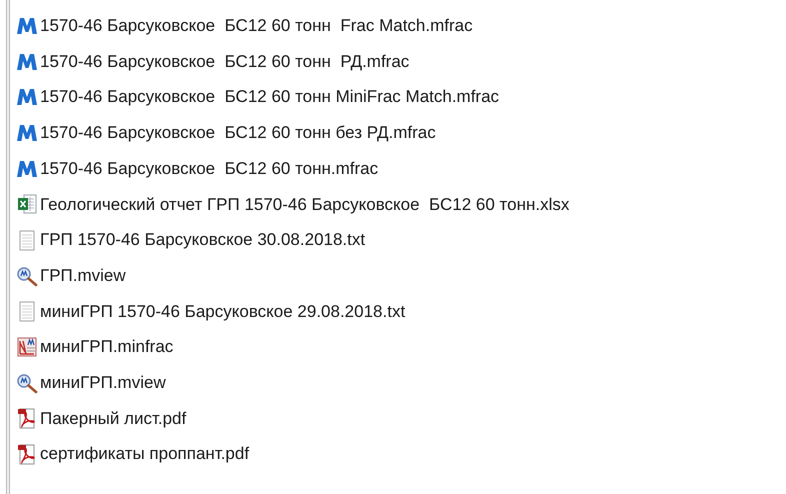 The image size is (786, 494). Describe the element at coordinates (223, 311) in the screenshot. I see `file-name: миниГРП 1570-46 Барсуковское 29.08.2018.txt` at that location.